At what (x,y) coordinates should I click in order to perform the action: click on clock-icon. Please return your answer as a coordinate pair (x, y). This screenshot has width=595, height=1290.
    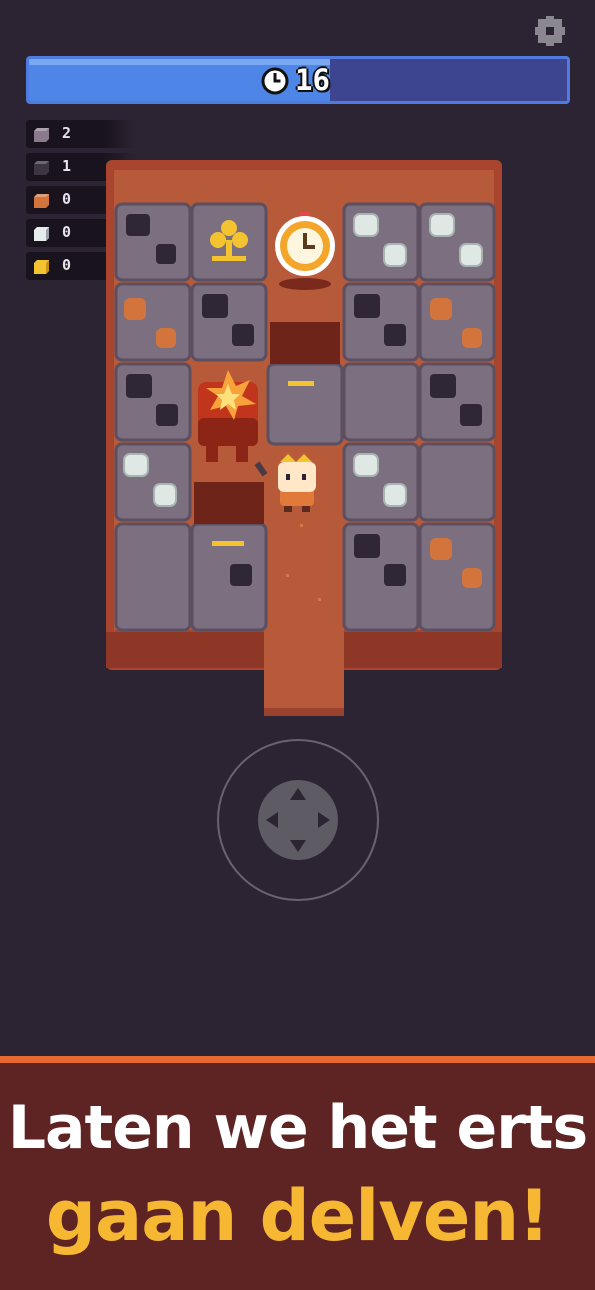
    Looking at the image, I should click on (275, 81).